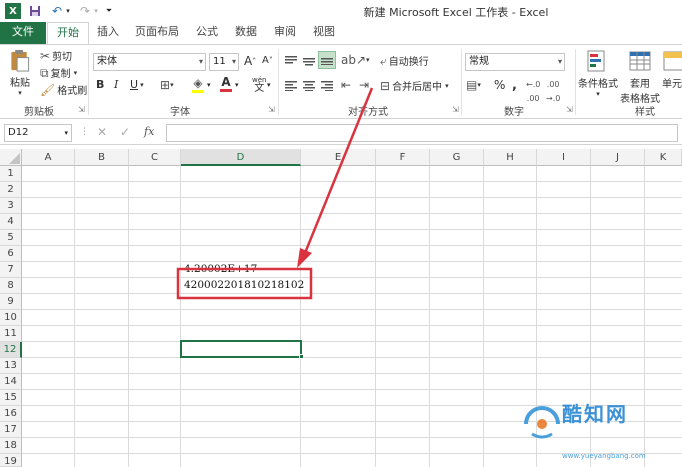  I want to click on merge-center-button: ⊟ 合并后居中 ▾, so click(414, 86).